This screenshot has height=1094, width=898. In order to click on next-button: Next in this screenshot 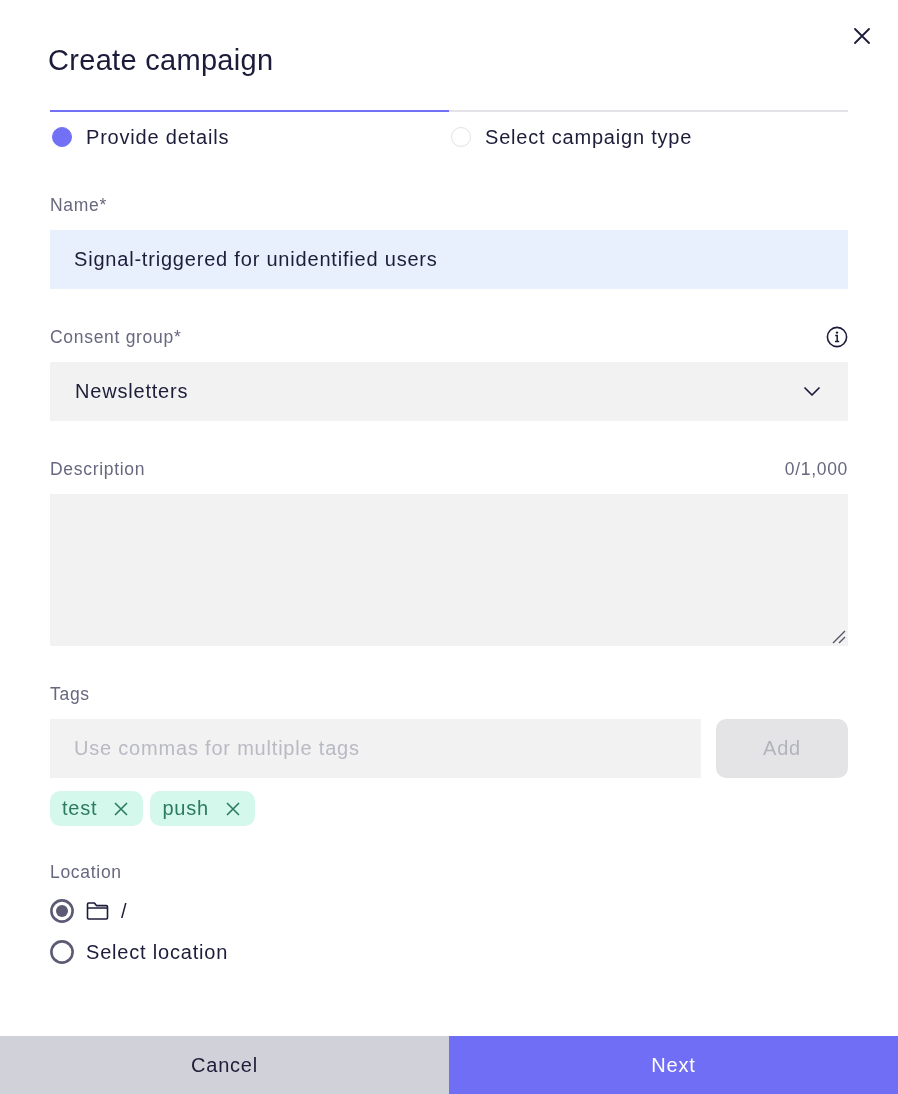, I will do `click(673, 1065)`.